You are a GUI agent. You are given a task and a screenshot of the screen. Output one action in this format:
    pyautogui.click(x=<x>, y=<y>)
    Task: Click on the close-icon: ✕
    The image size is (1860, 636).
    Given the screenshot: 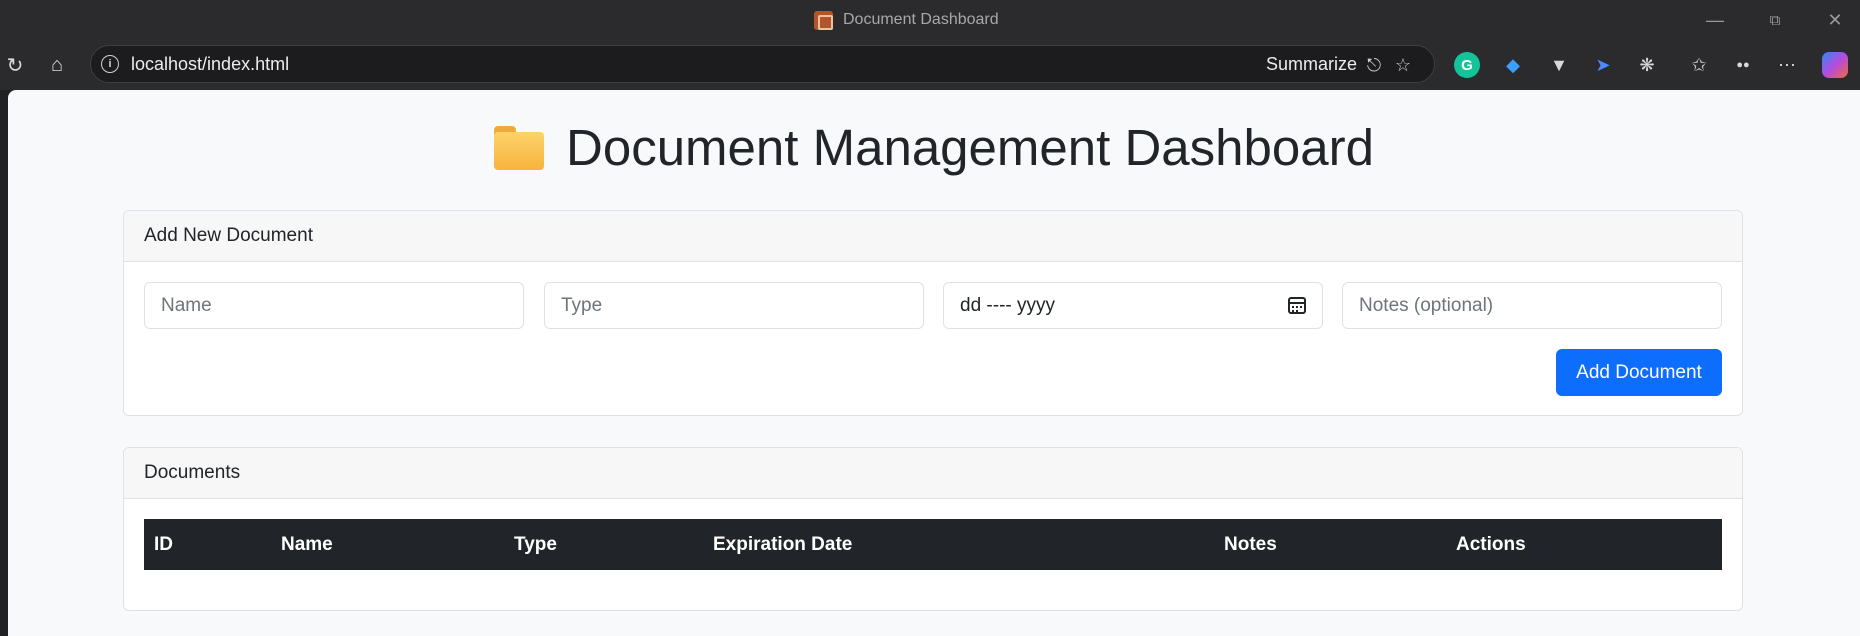 What is the action you would take?
    pyautogui.click(x=1835, y=20)
    